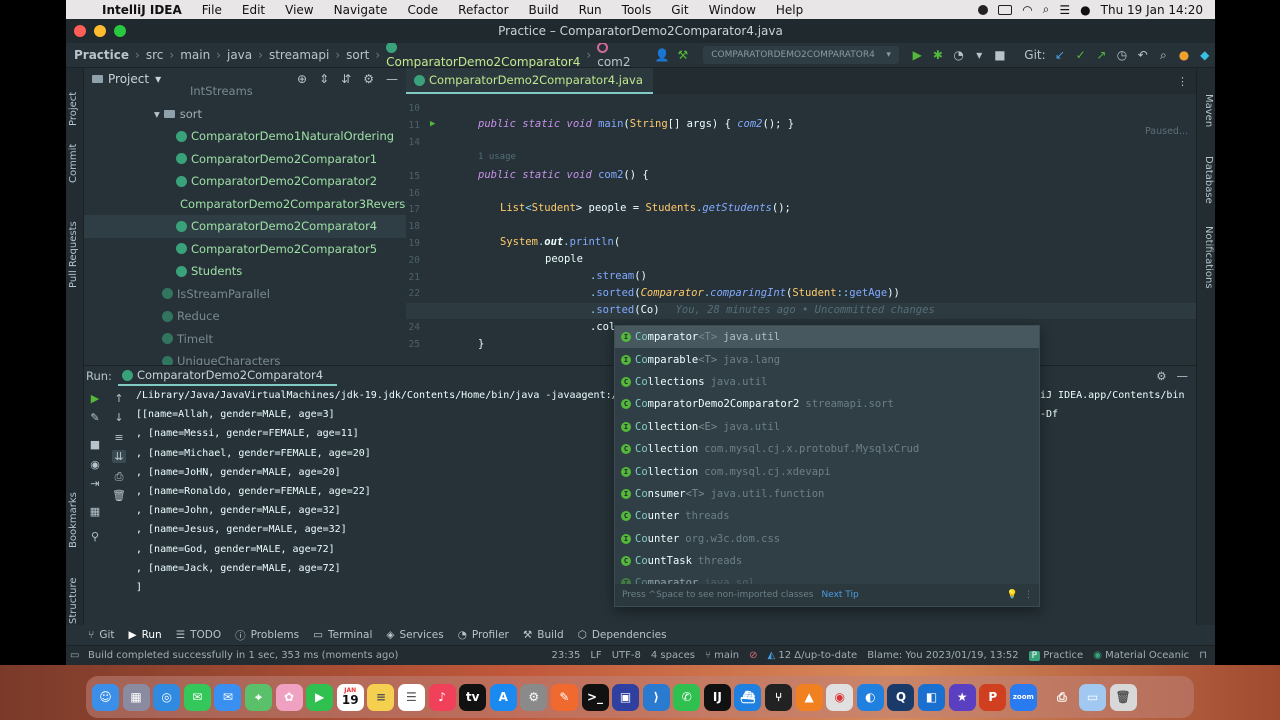  I want to click on menu-edit: Edit, so click(253, 10).